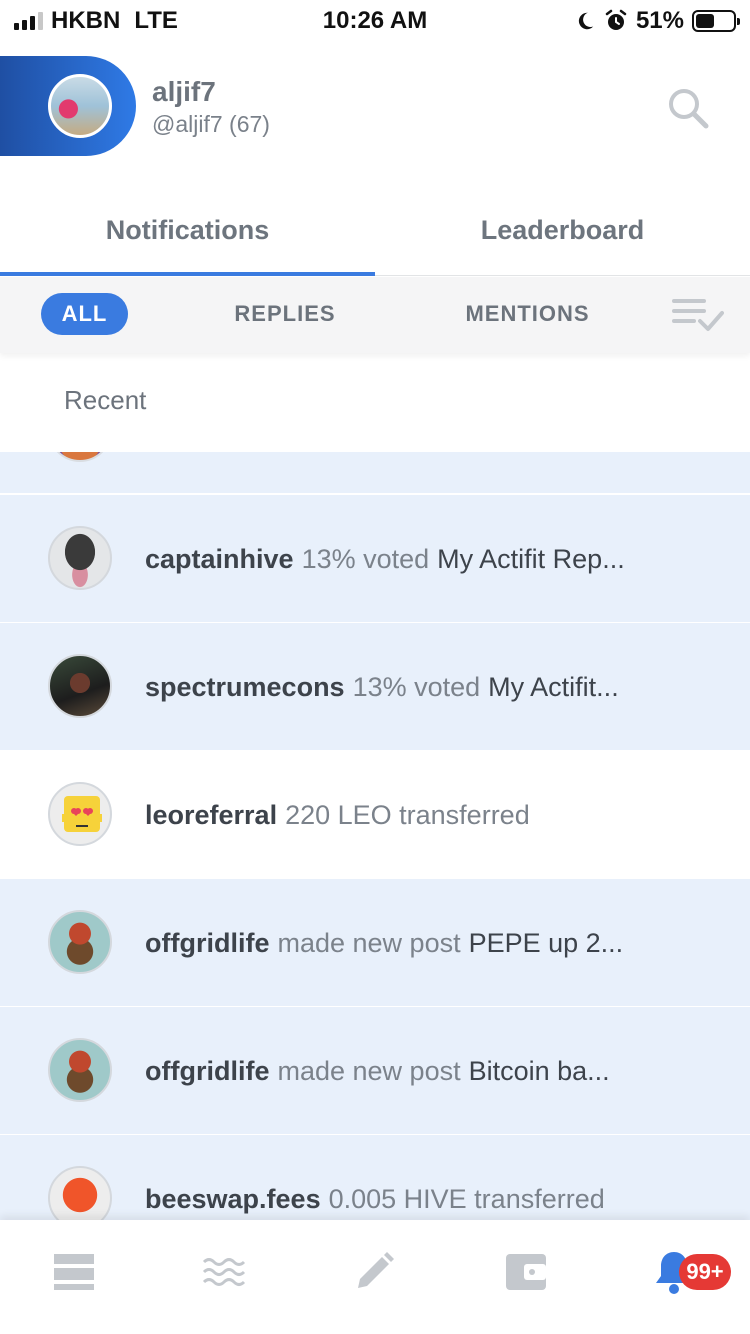 Image resolution: width=750 pixels, height=1334 pixels. I want to click on list-item-partial, so click(375, 473).